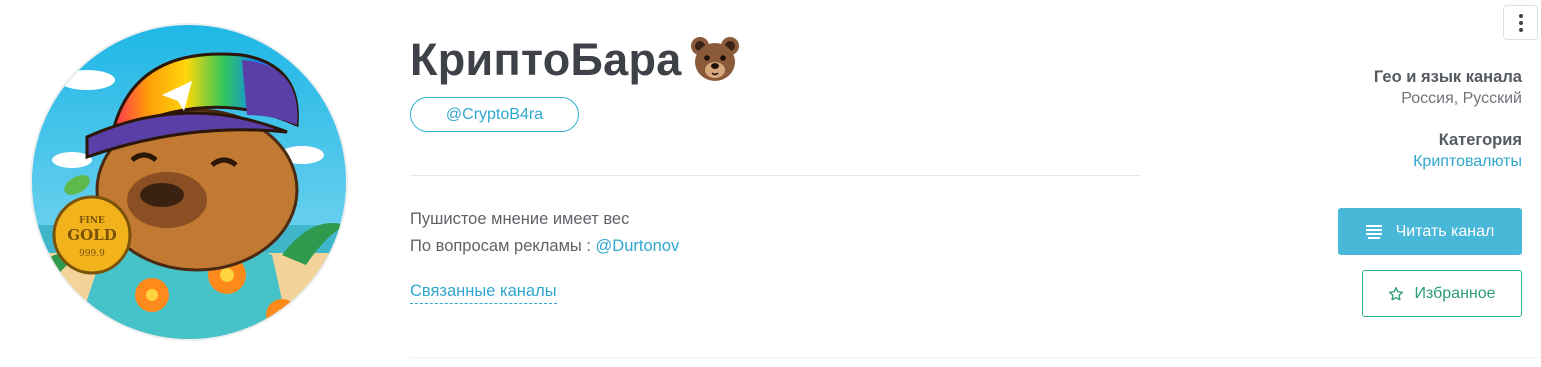 This screenshot has width=1541, height=367. I want to click on title-row: КриптоБара, so click(576, 60).